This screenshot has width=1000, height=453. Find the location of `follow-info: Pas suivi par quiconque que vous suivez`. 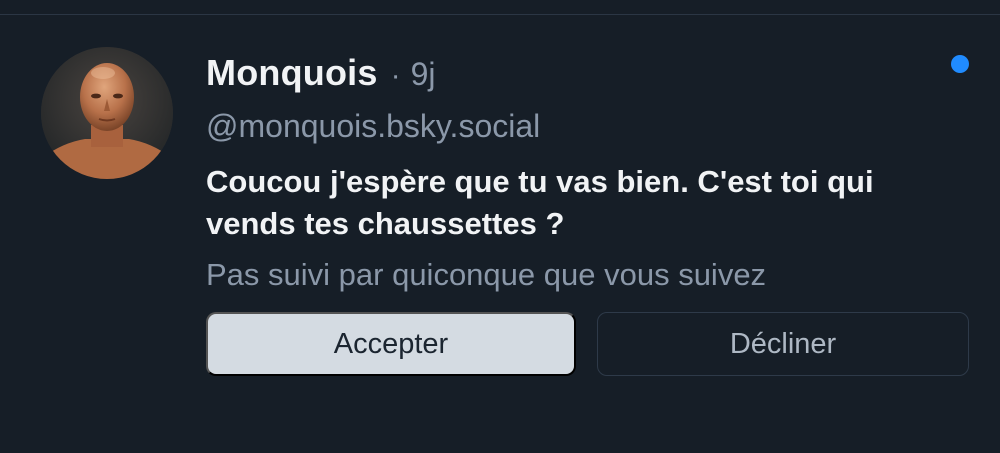

follow-info: Pas suivi par quiconque que vous suivez is located at coordinates (486, 274).